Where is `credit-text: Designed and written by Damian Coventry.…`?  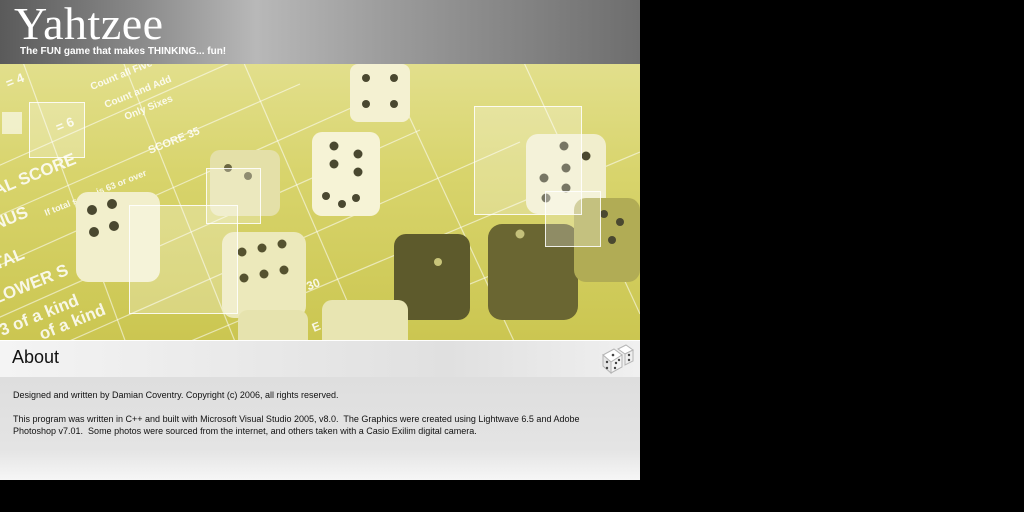
credit-text: Designed and written by Damian Coventry.… is located at coordinates (176, 395).